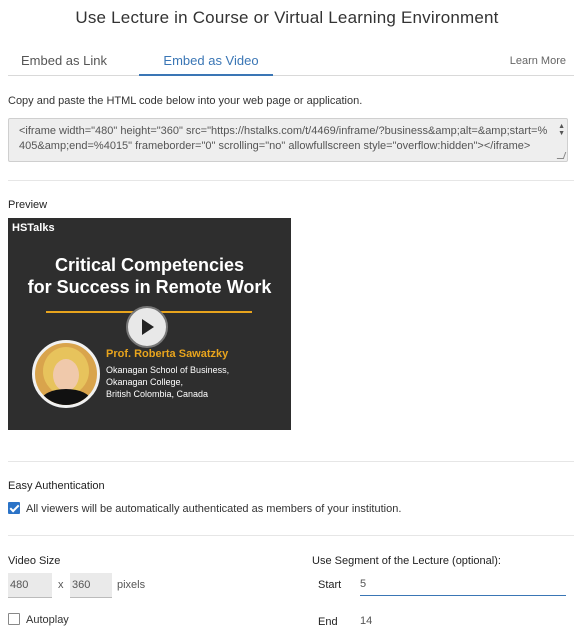 The image size is (574, 634). What do you see at coordinates (28, 205) in the screenshot?
I see `preview-label: Preview` at bounding box center [28, 205].